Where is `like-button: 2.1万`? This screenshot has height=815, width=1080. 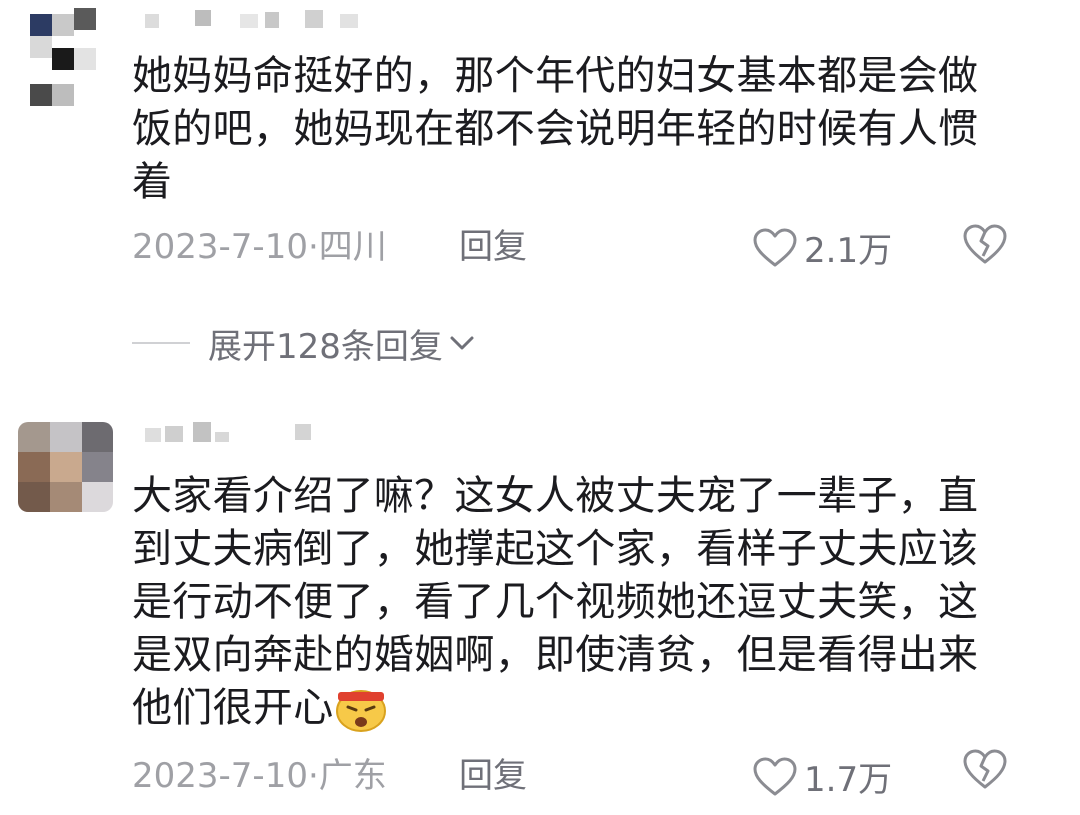 like-button: 2.1万 is located at coordinates (822, 247).